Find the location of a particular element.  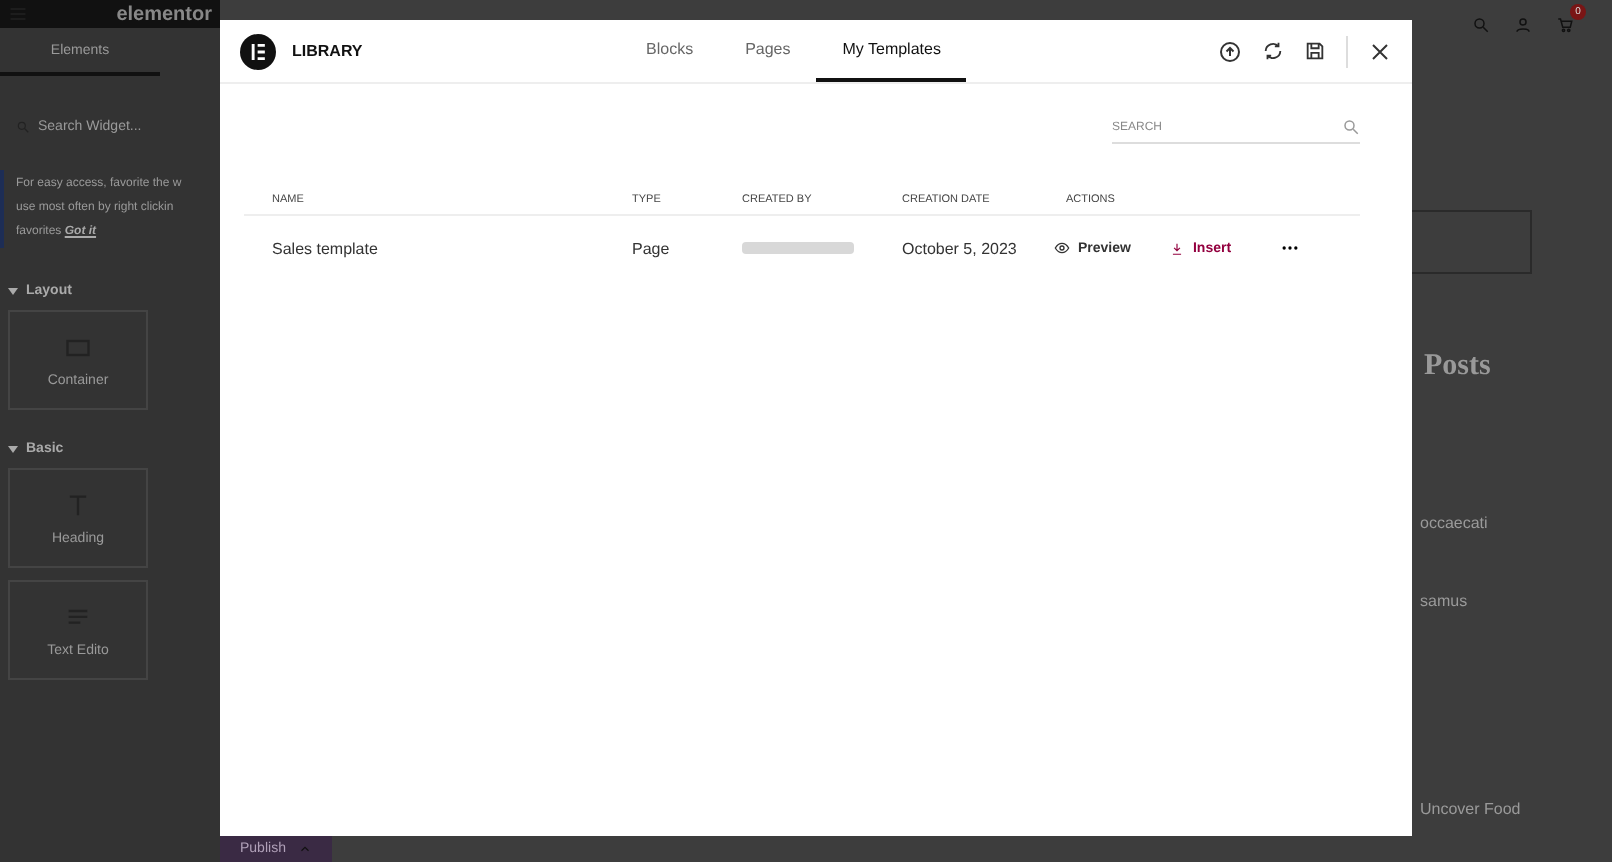

logo-text: elementor is located at coordinates (164, 14).